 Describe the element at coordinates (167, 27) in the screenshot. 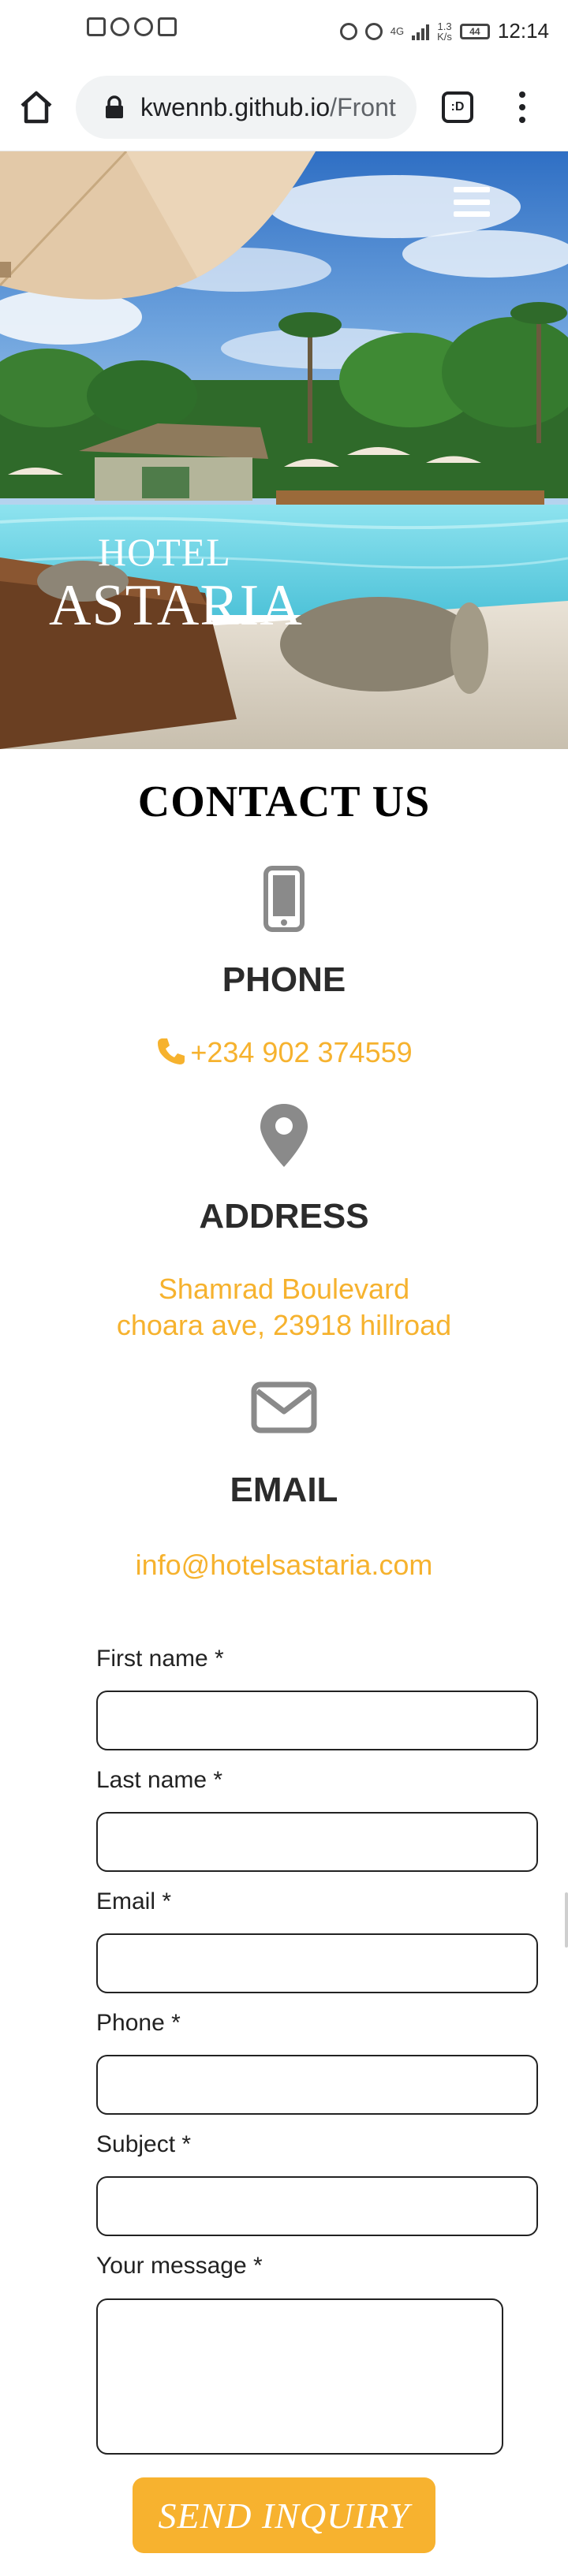

I see `app-notification-icon` at that location.